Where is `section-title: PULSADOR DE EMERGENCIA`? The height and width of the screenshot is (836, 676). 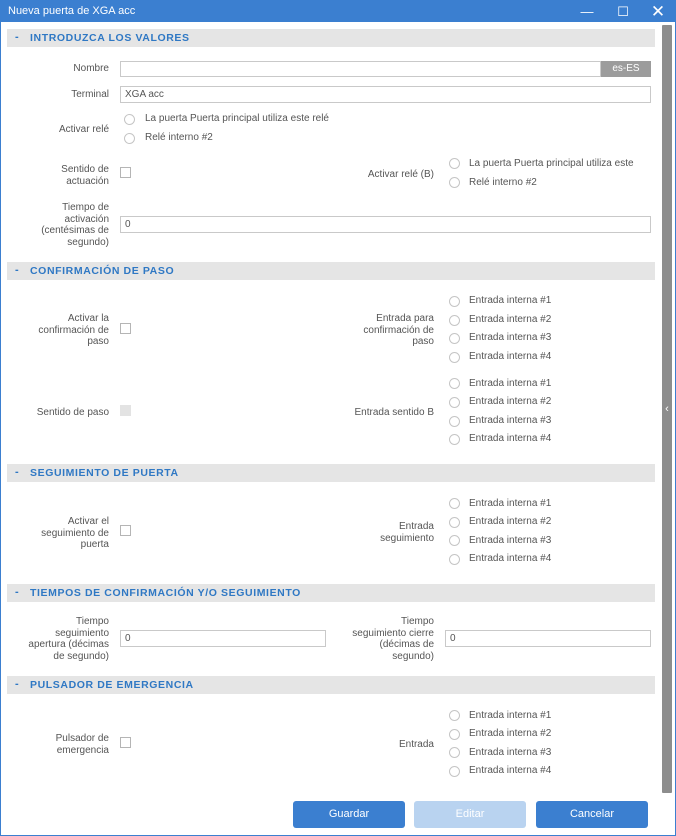
section-title: PULSADOR DE EMERGENCIA is located at coordinates (112, 685).